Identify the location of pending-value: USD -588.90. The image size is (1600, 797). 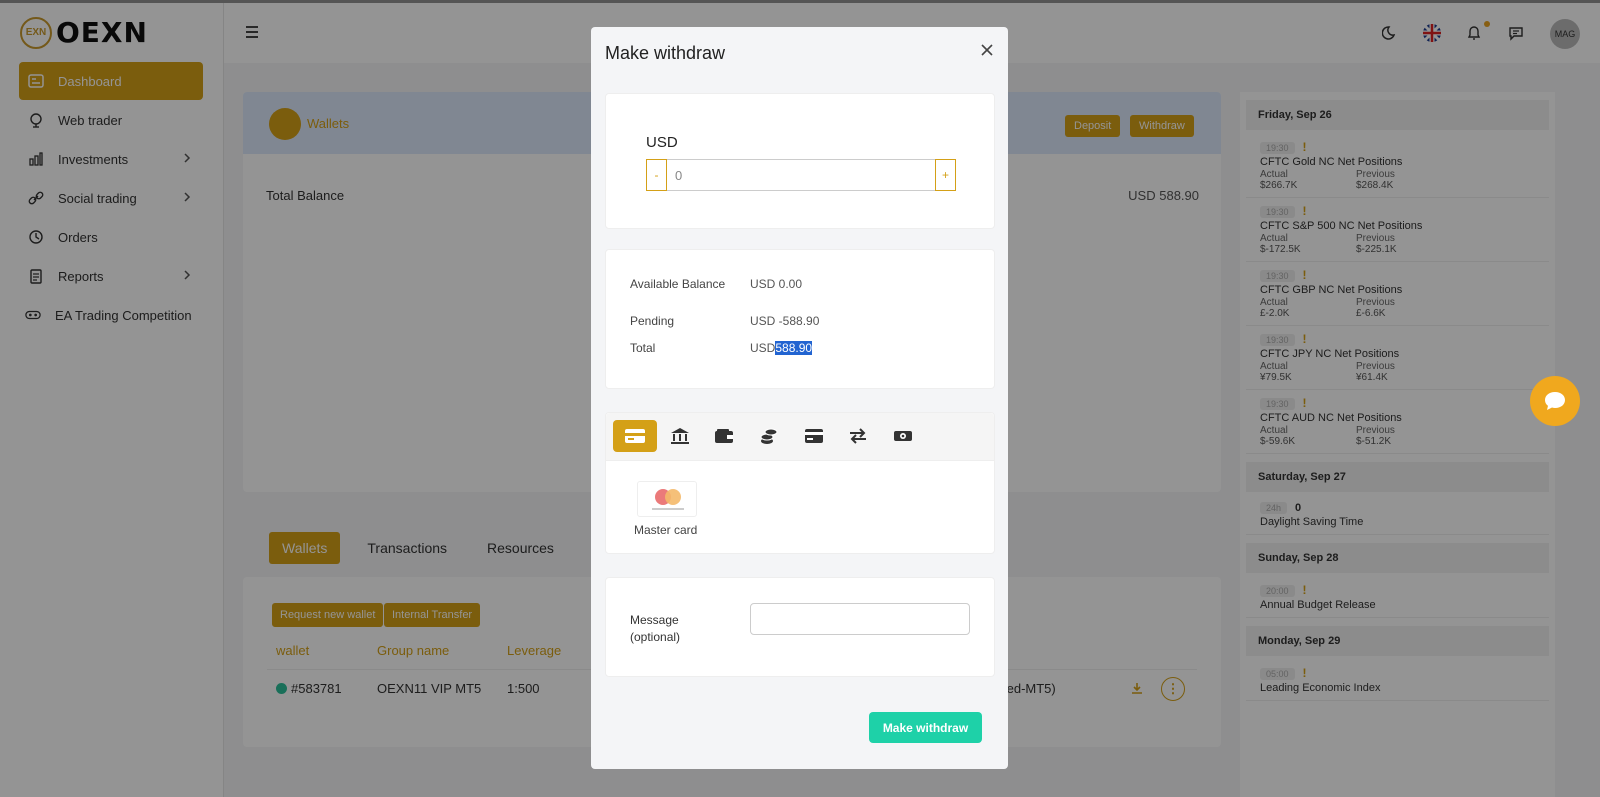
(785, 321).